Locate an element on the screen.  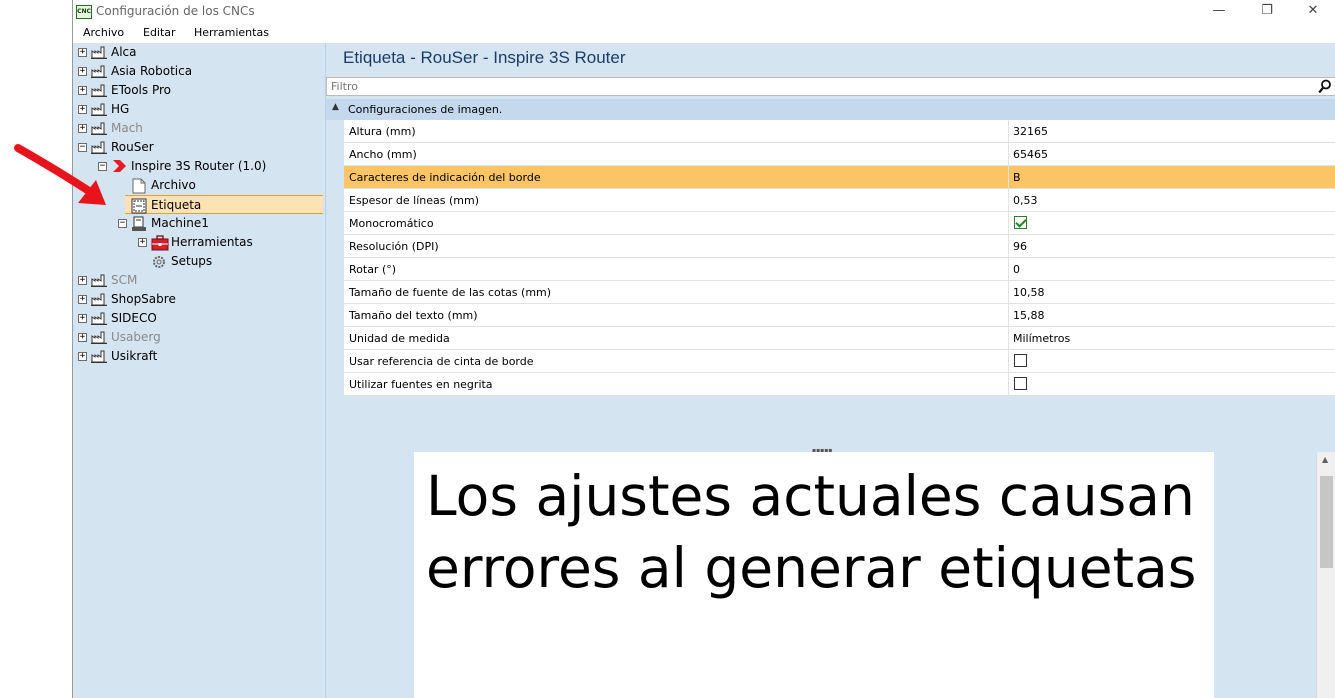
preview-scrollbar: ▲ is located at coordinates (1325, 575).